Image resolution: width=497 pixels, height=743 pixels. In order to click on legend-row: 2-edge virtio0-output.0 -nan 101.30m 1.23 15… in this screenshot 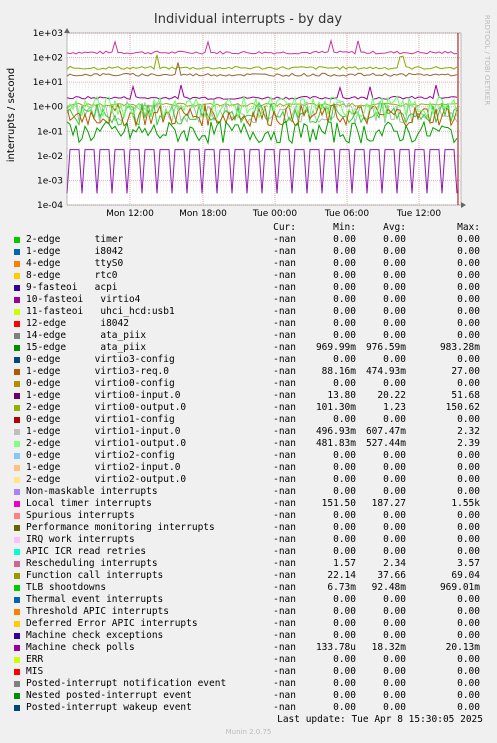, I will do `click(248, 408)`.